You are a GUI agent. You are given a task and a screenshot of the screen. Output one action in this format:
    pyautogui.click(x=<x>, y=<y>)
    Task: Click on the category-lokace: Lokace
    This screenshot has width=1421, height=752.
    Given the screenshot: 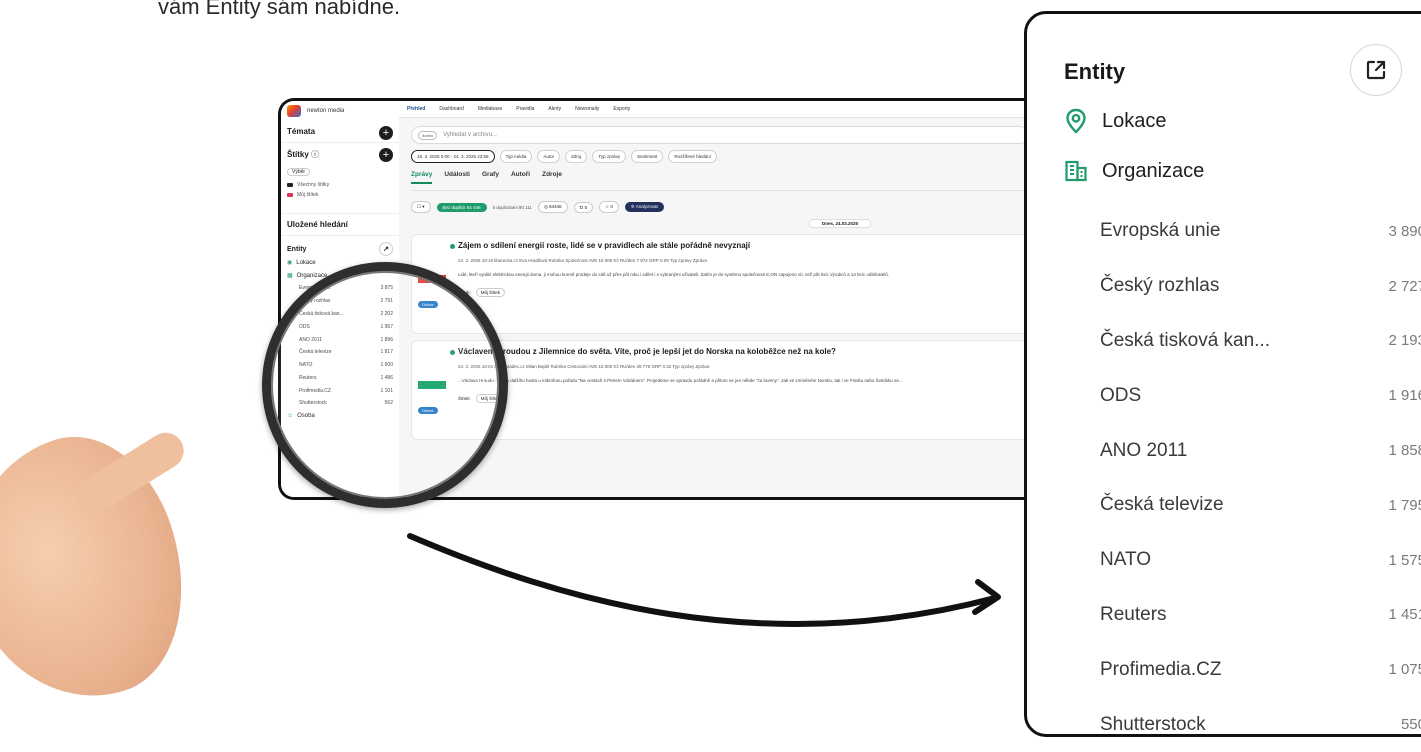 What is the action you would take?
    pyautogui.click(x=1115, y=121)
    